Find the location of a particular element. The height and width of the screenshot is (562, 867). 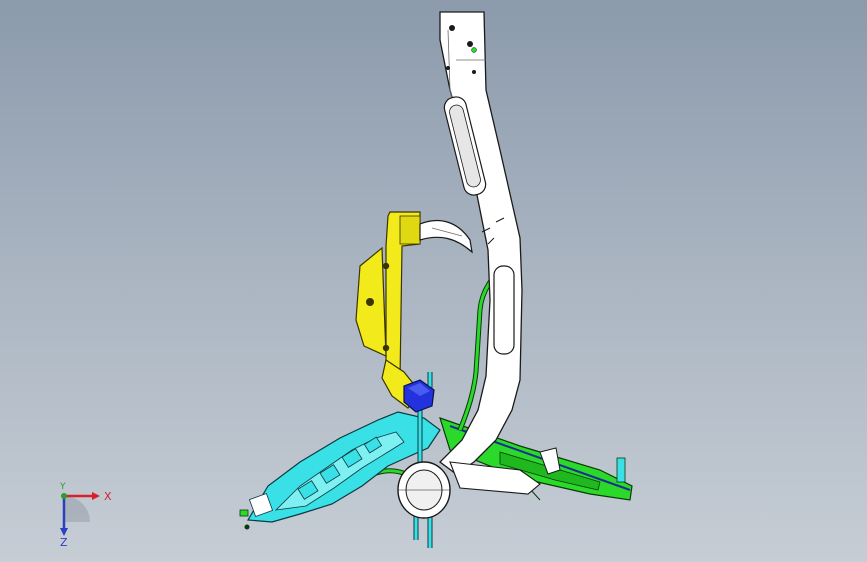

x-axis-label: X is located at coordinates (108, 496).